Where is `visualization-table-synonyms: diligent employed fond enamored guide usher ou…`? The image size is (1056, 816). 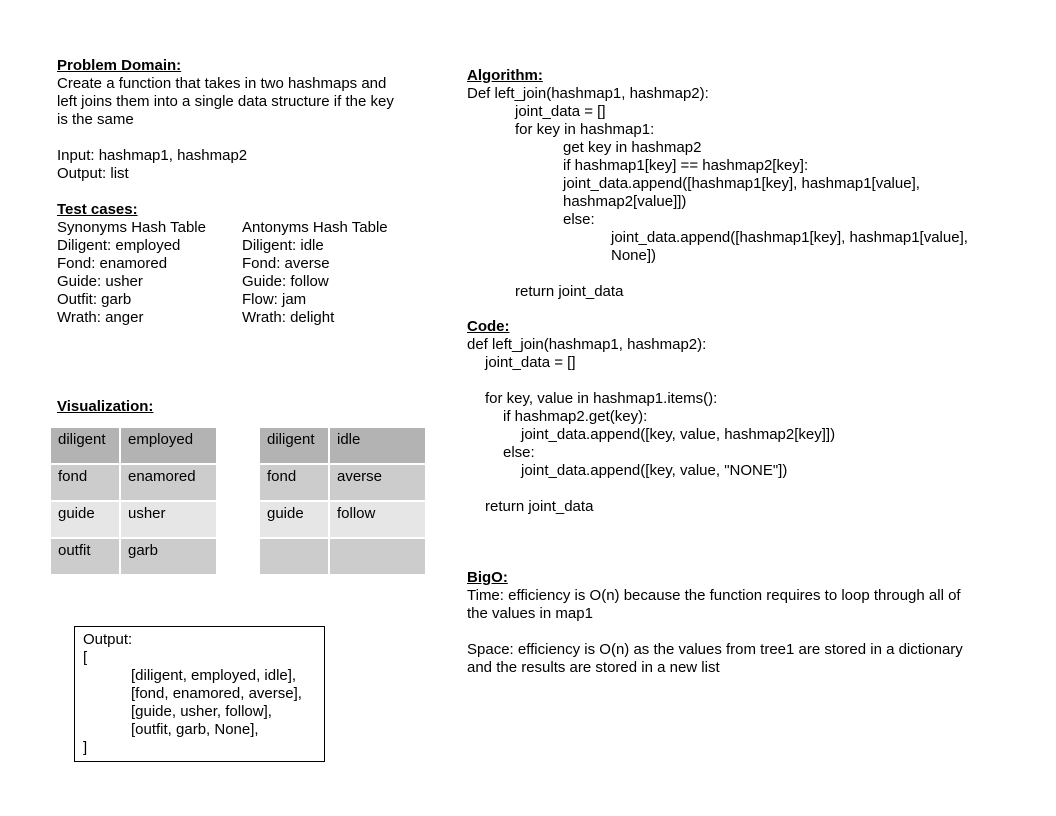
visualization-table-synonyms: diligent employed fond enamored guide usher ou… is located at coordinates (133, 501).